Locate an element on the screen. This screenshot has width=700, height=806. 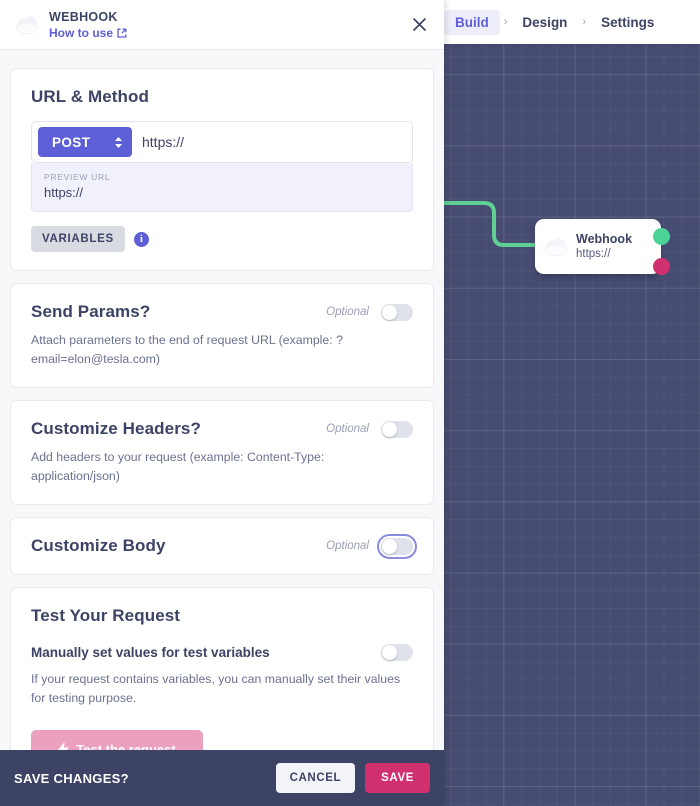
node-texts: Webhook https:// is located at coordinates (604, 246).